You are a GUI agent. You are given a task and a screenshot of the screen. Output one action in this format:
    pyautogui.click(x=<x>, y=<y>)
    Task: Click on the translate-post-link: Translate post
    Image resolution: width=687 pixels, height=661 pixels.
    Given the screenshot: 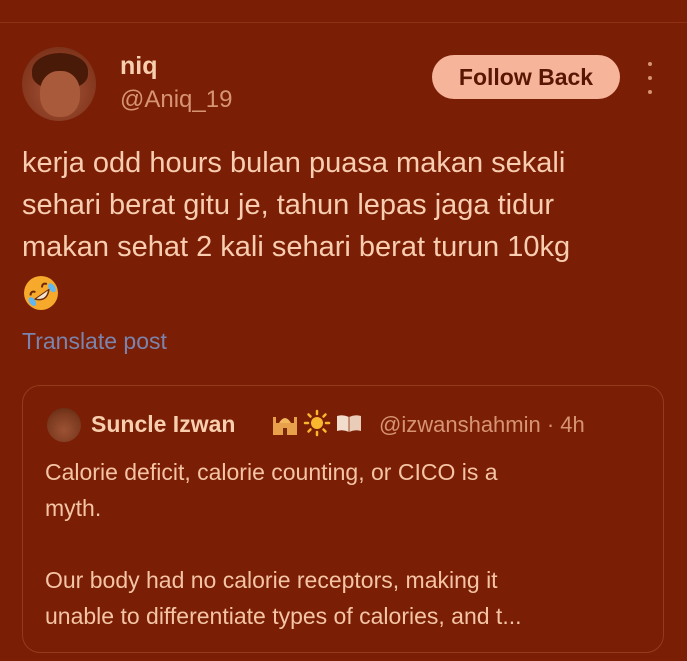 What is the action you would take?
    pyautogui.click(x=94, y=341)
    